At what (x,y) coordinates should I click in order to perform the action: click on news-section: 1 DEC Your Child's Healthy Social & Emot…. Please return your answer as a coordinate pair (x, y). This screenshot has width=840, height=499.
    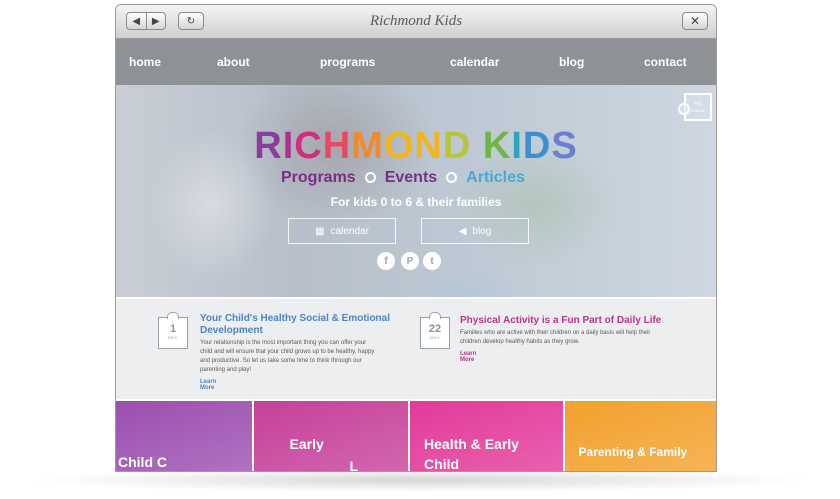
    Looking at the image, I should click on (416, 348).